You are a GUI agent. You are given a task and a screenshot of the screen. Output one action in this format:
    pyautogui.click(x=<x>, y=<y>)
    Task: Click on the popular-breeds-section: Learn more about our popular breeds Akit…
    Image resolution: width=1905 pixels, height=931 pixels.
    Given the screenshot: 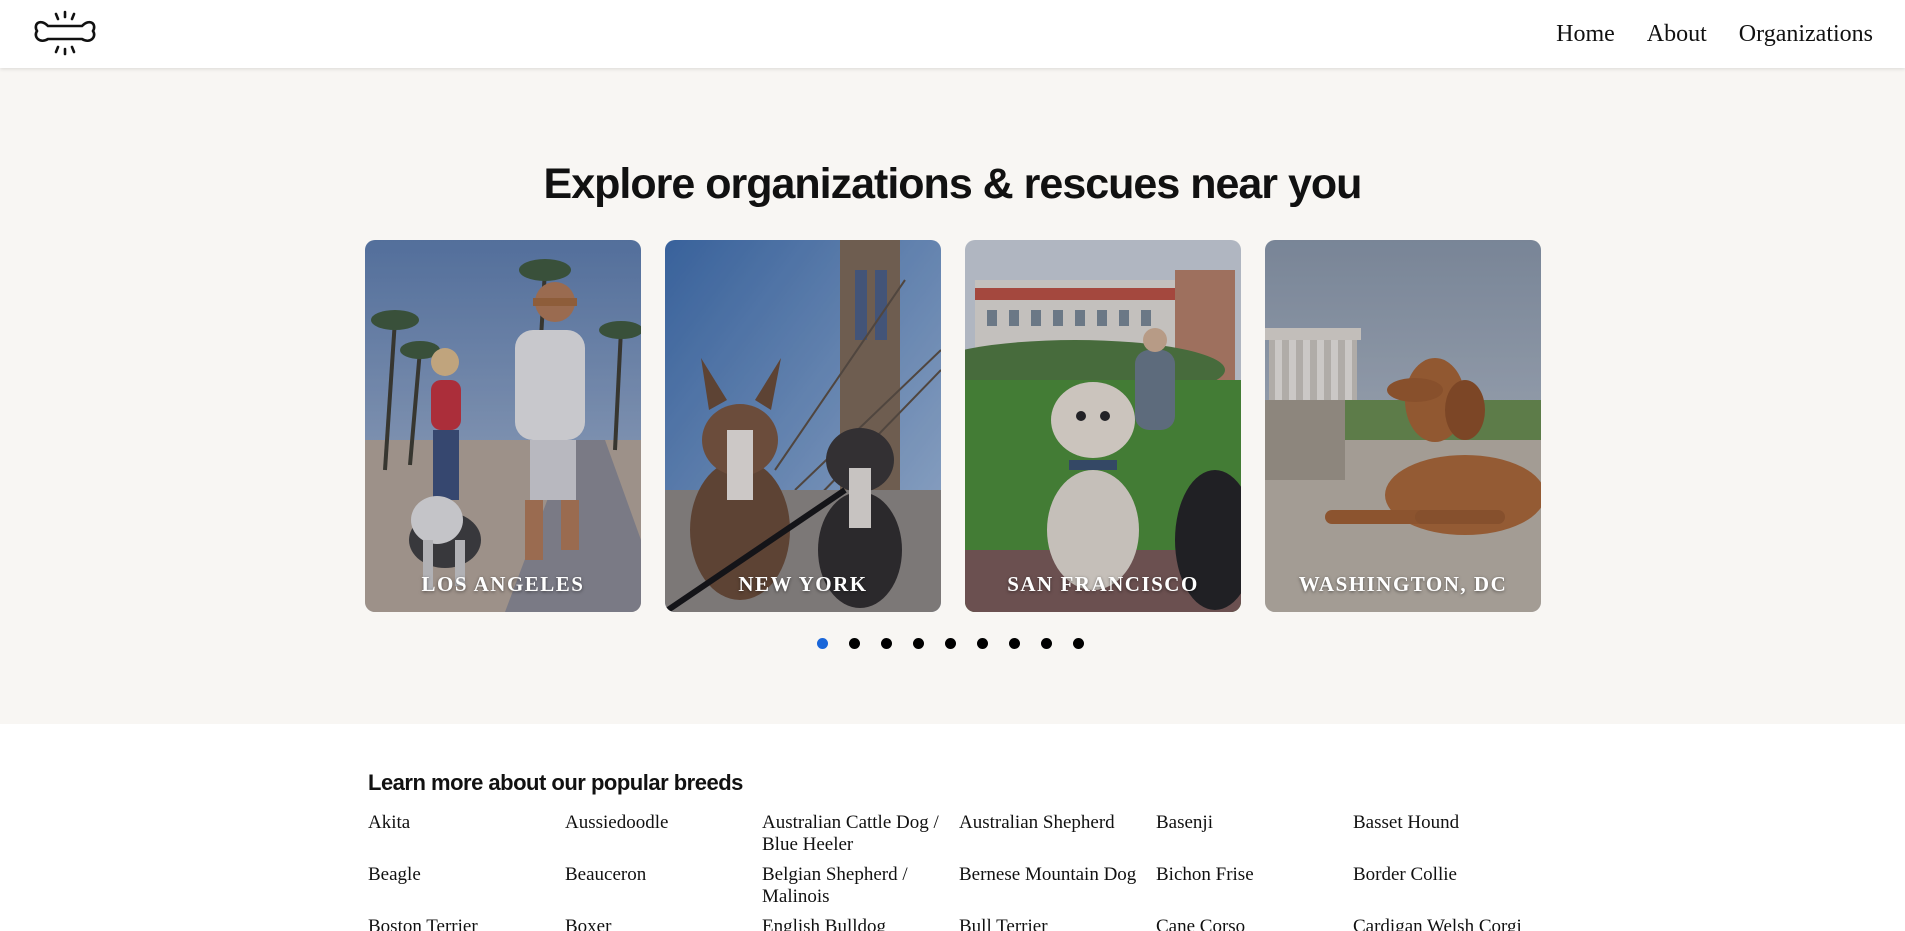 What is the action you would take?
    pyautogui.click(x=958, y=850)
    